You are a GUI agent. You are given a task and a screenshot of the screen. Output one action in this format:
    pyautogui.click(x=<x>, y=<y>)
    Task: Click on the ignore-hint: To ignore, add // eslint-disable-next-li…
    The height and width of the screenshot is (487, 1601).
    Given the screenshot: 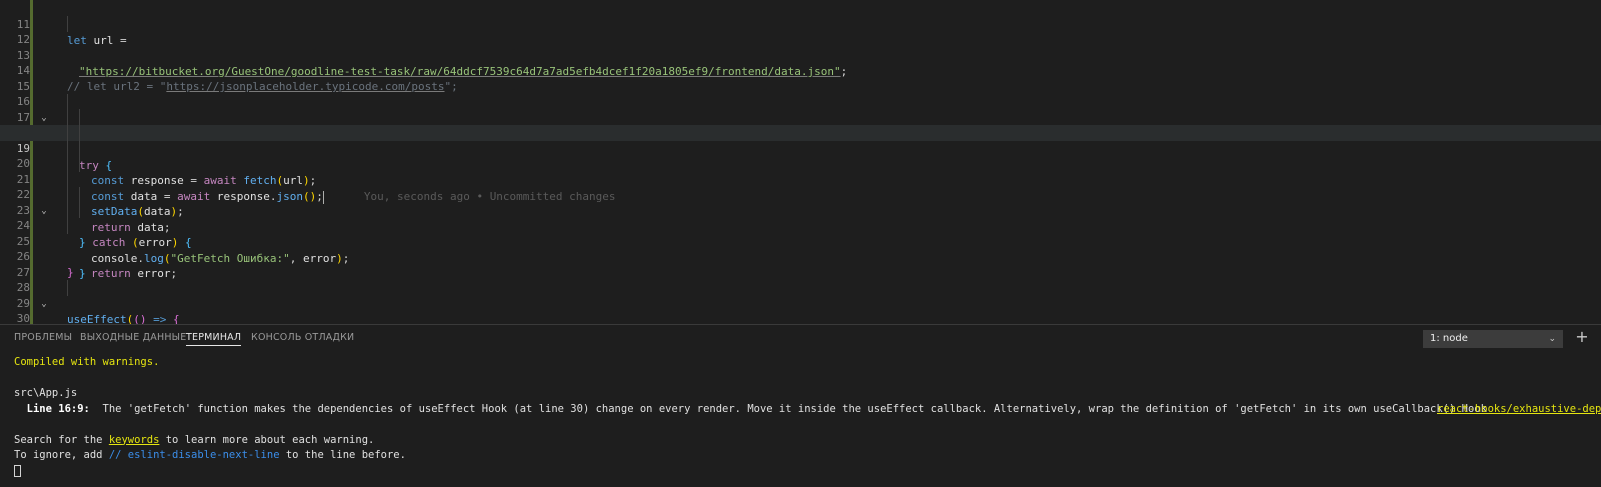 What is the action you would take?
    pyautogui.click(x=210, y=455)
    